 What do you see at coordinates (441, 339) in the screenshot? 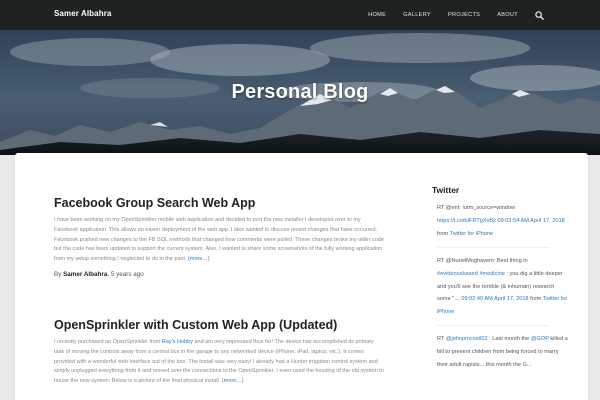
I see `tweet-text: RT` at bounding box center [441, 339].